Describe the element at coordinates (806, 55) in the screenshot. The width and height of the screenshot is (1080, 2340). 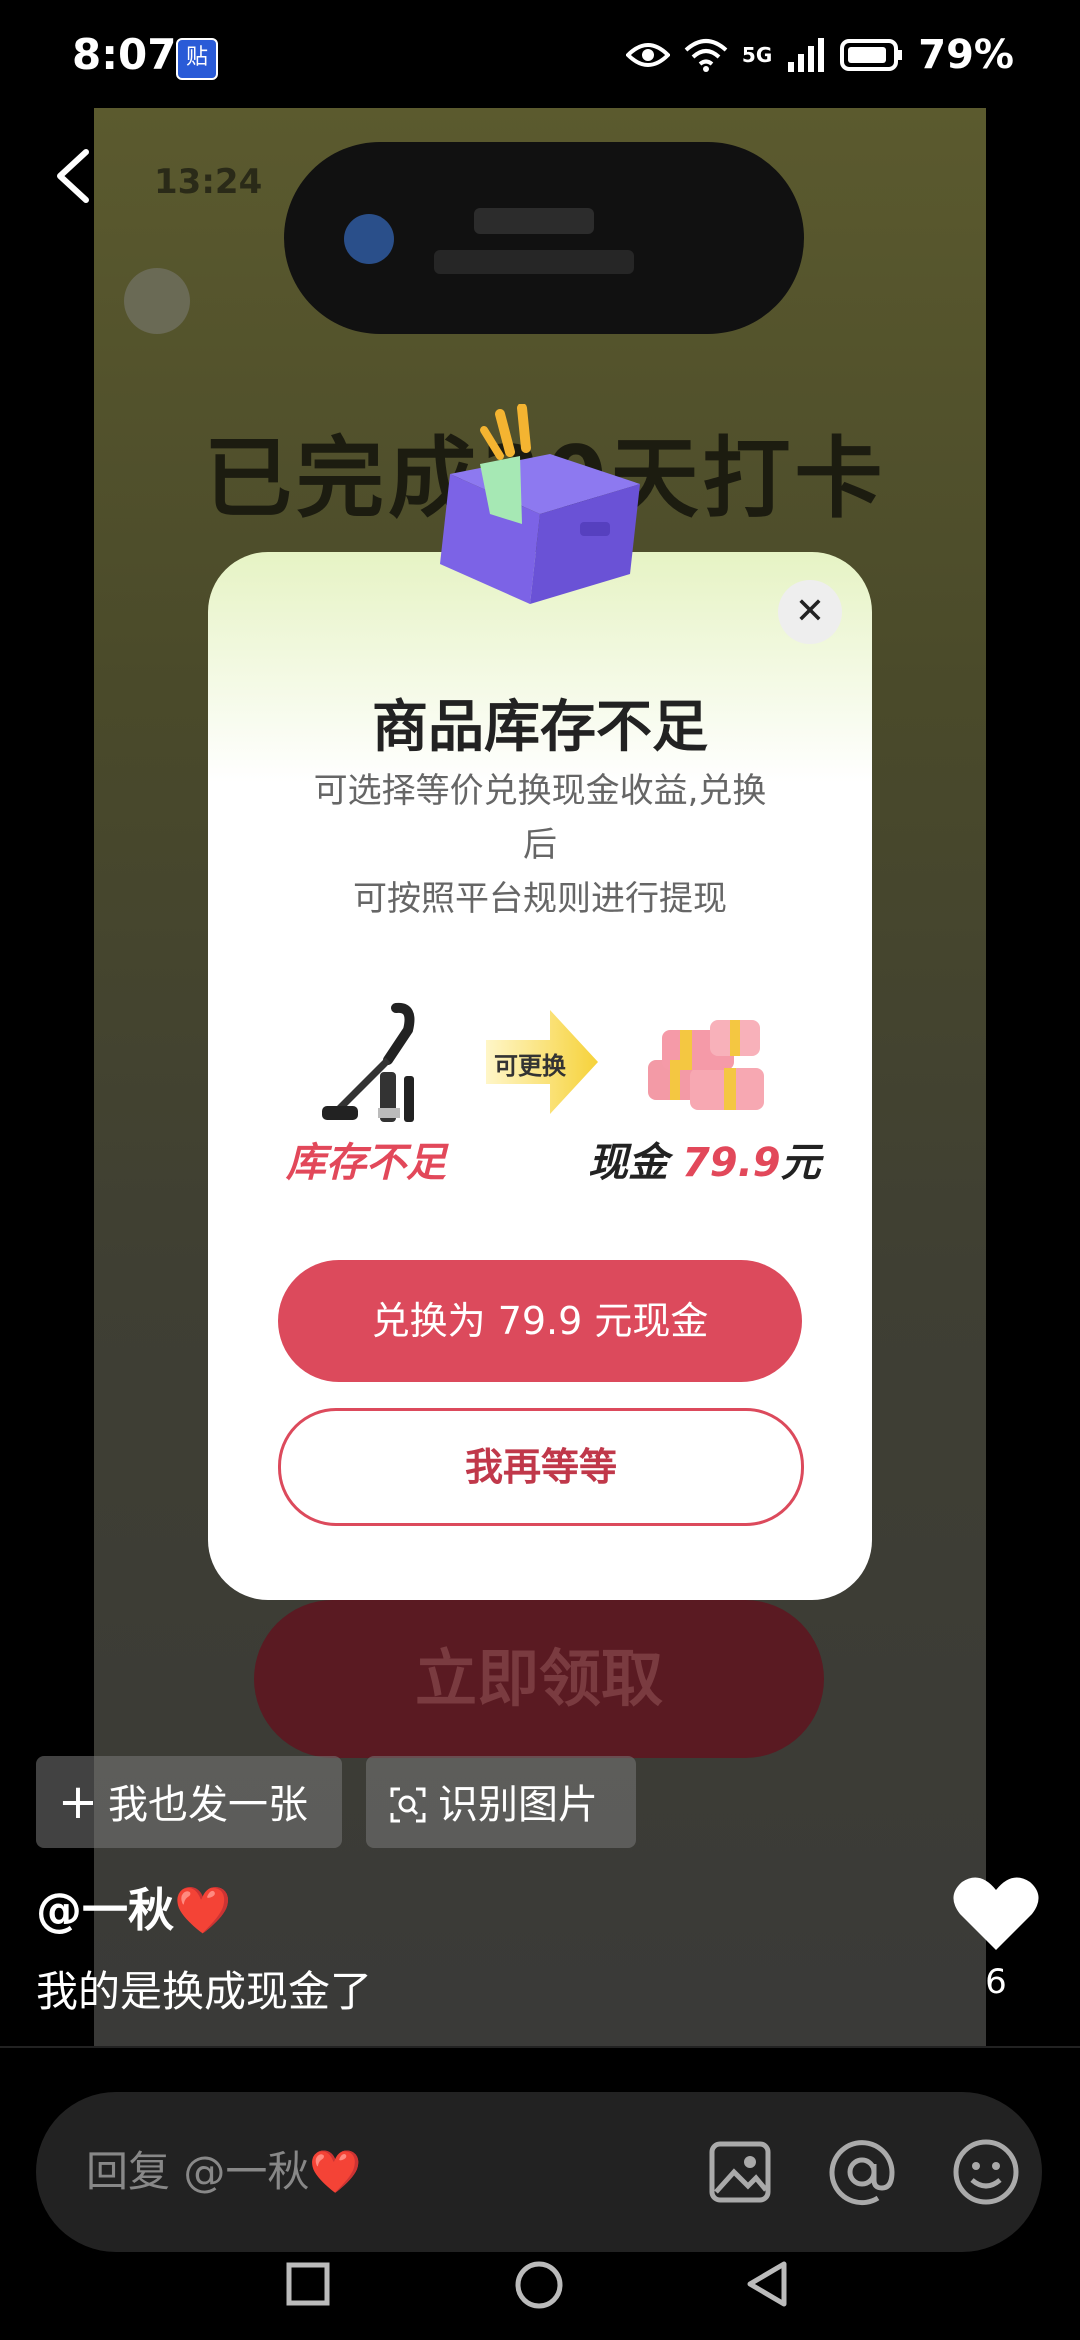
I see `signal-icon` at that location.